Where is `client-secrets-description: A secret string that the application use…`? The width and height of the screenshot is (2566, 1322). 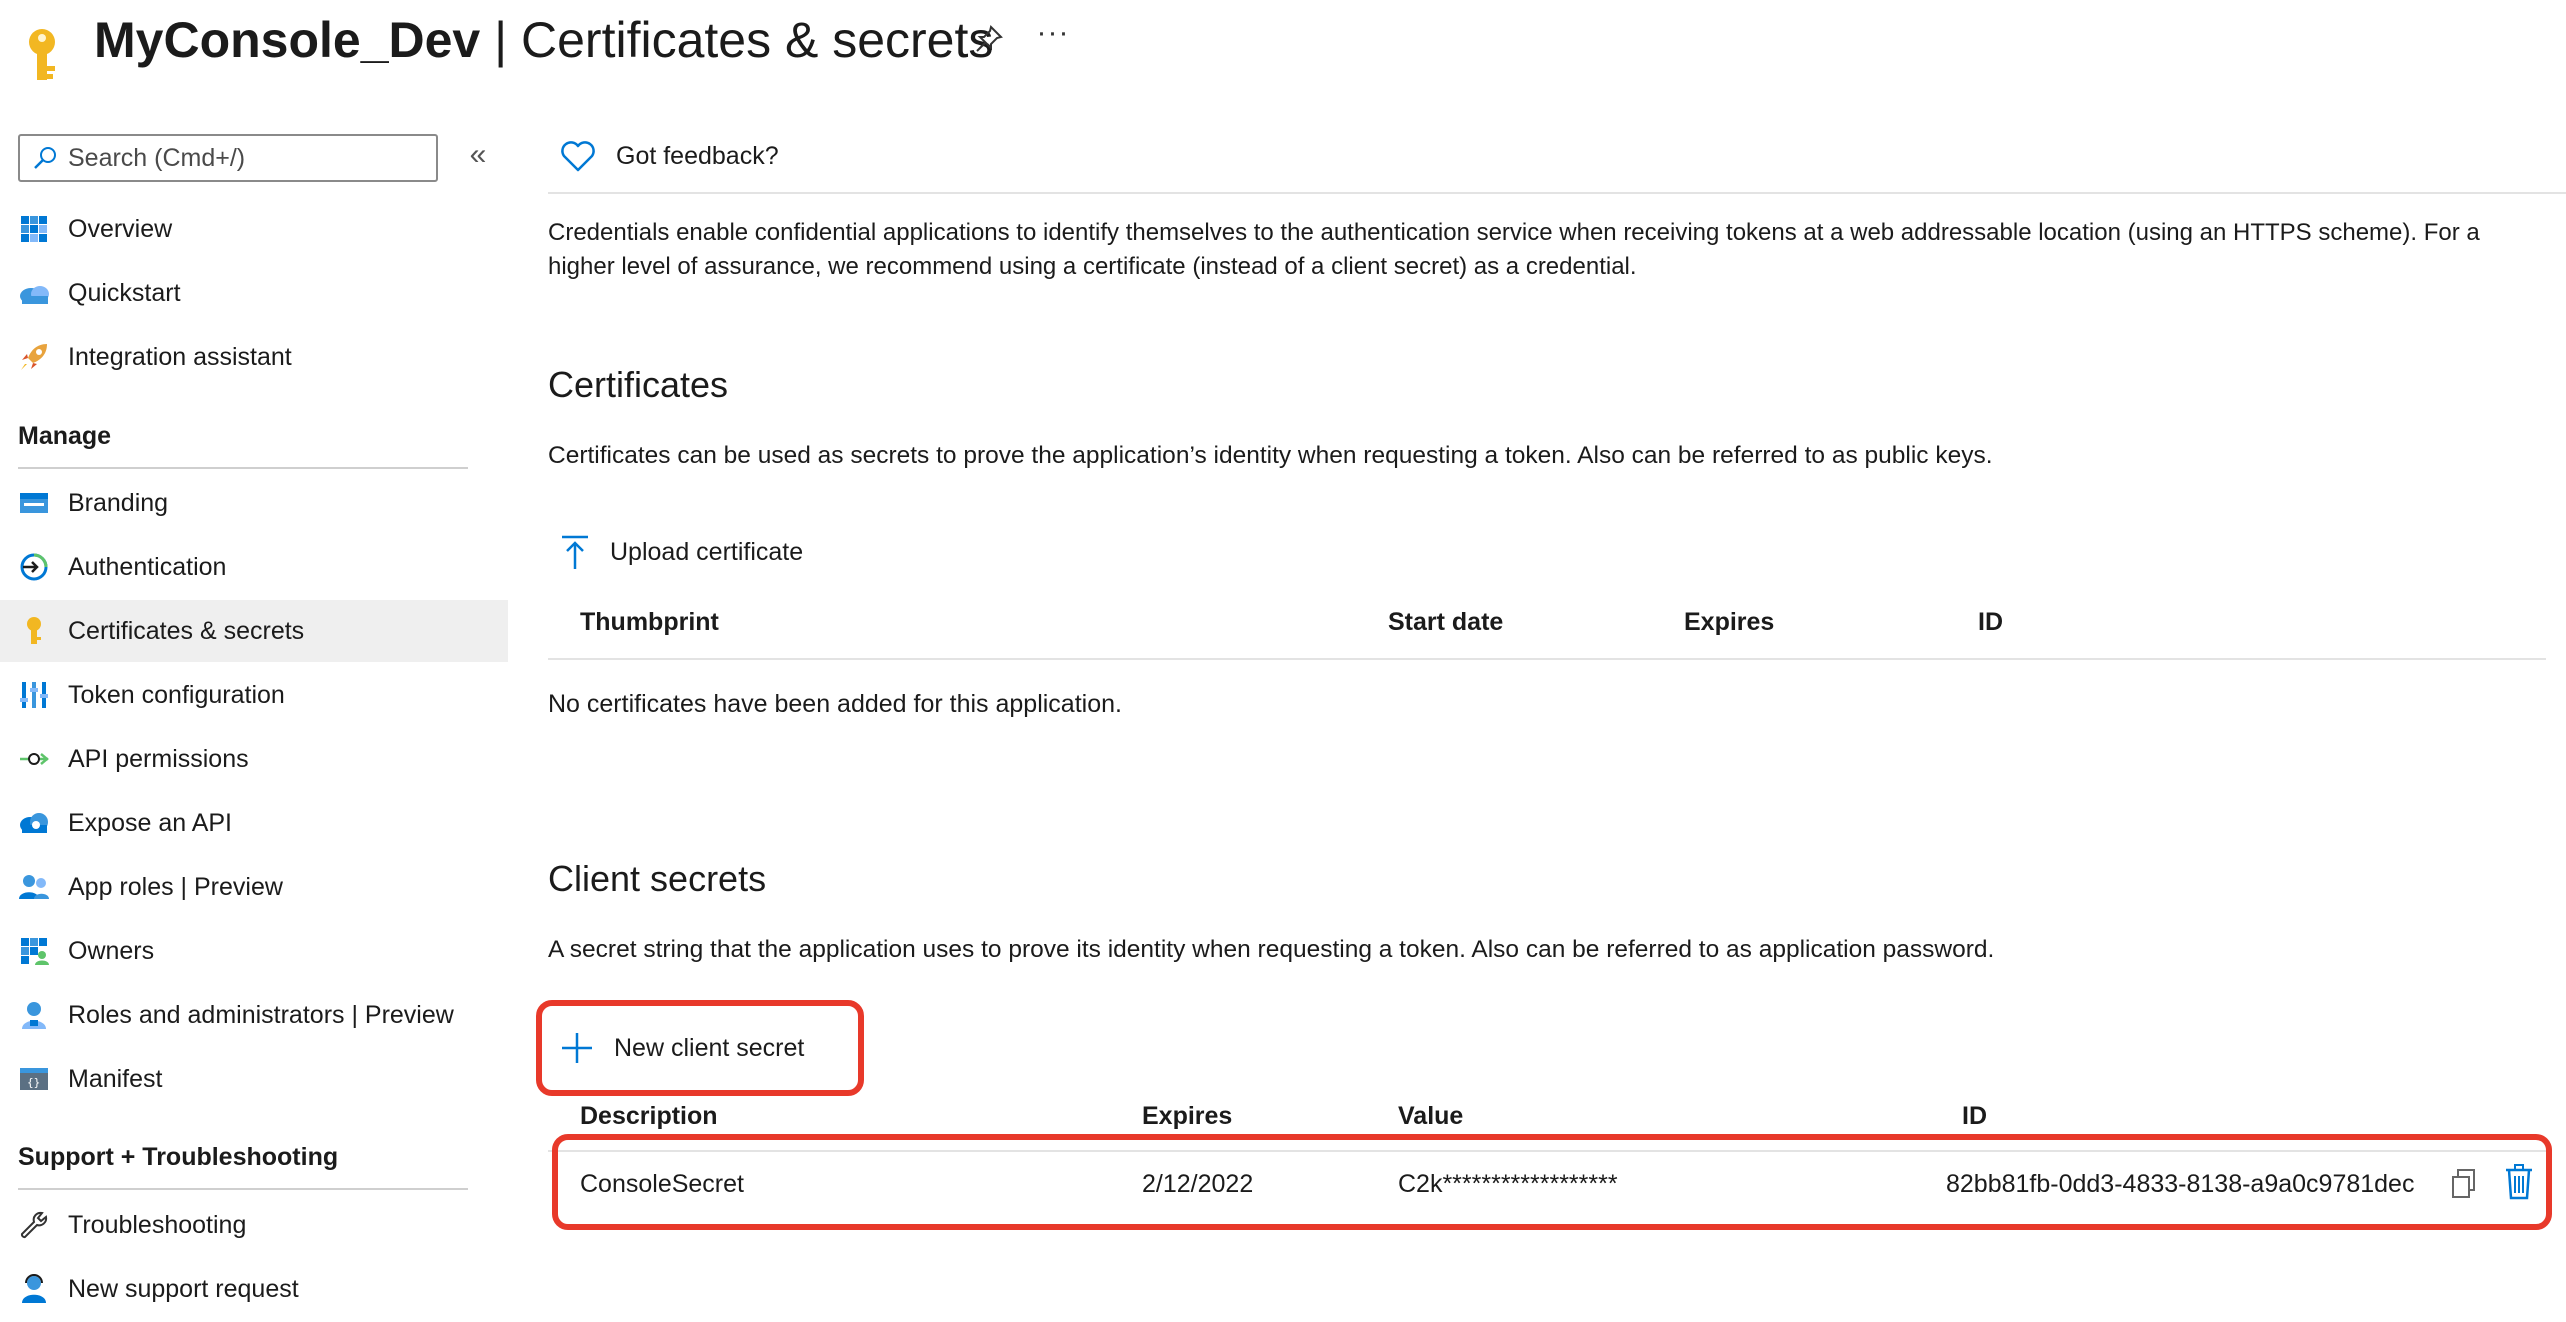 client-secrets-description: A secret string that the application use… is located at coordinates (1271, 949).